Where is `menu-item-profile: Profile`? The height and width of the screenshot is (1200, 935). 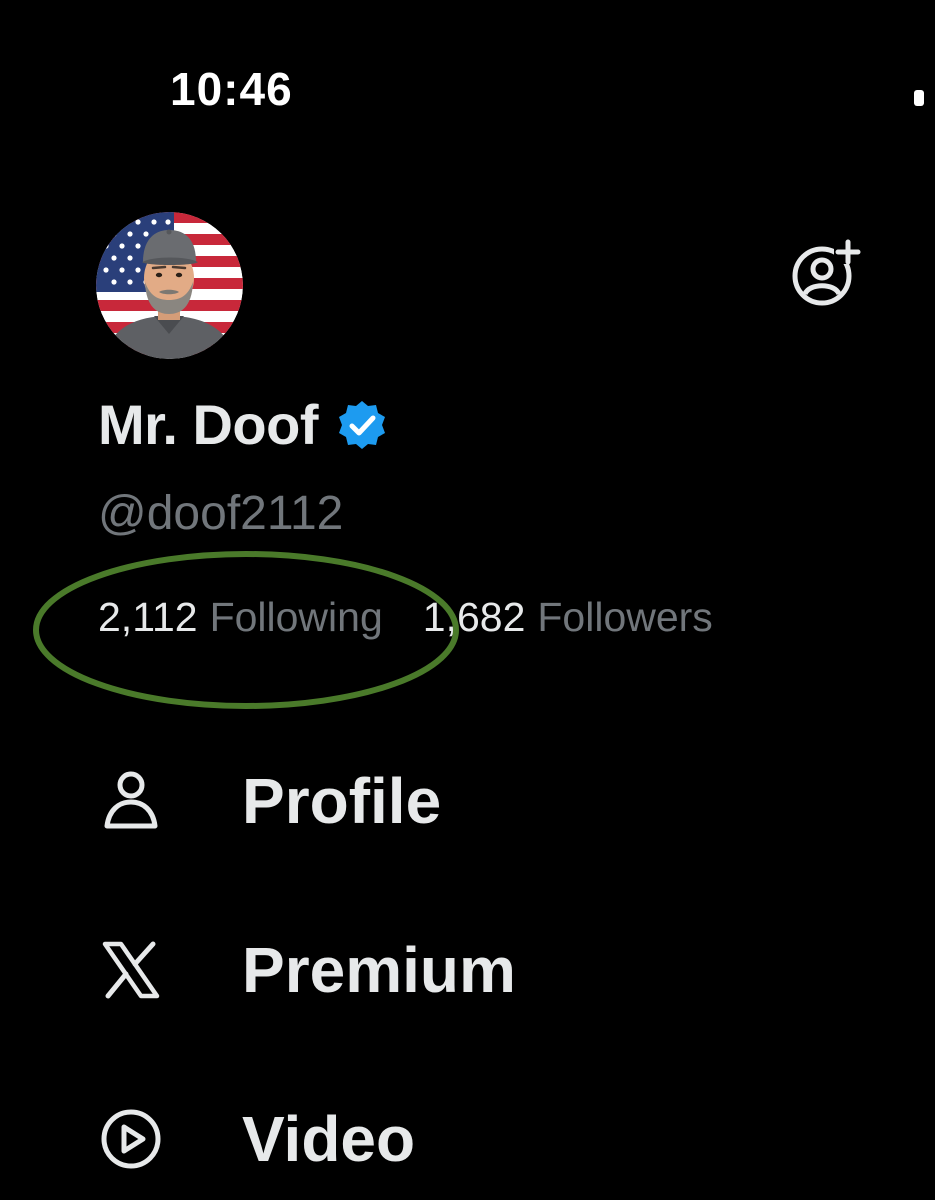 menu-item-profile: Profile is located at coordinates (269, 801).